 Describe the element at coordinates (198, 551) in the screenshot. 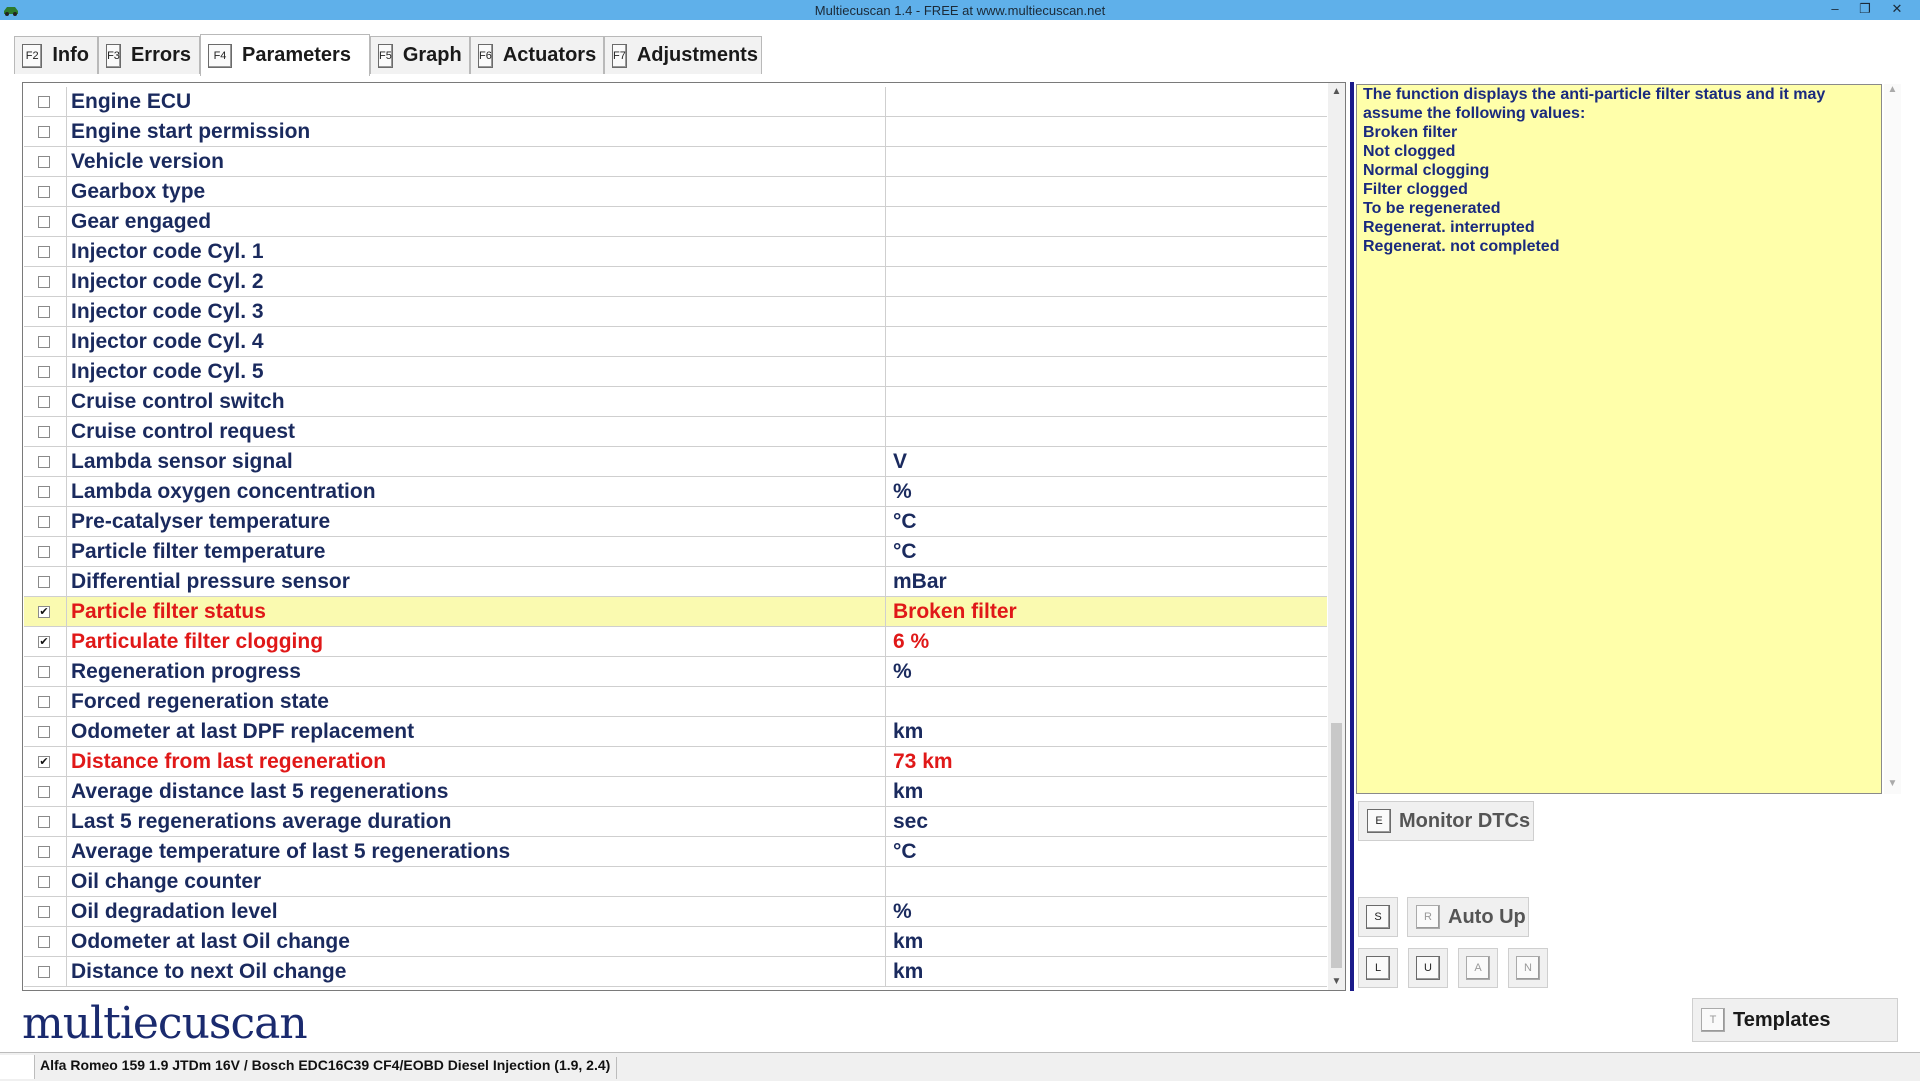

I see `parameter-name: Particle filter temperature` at that location.